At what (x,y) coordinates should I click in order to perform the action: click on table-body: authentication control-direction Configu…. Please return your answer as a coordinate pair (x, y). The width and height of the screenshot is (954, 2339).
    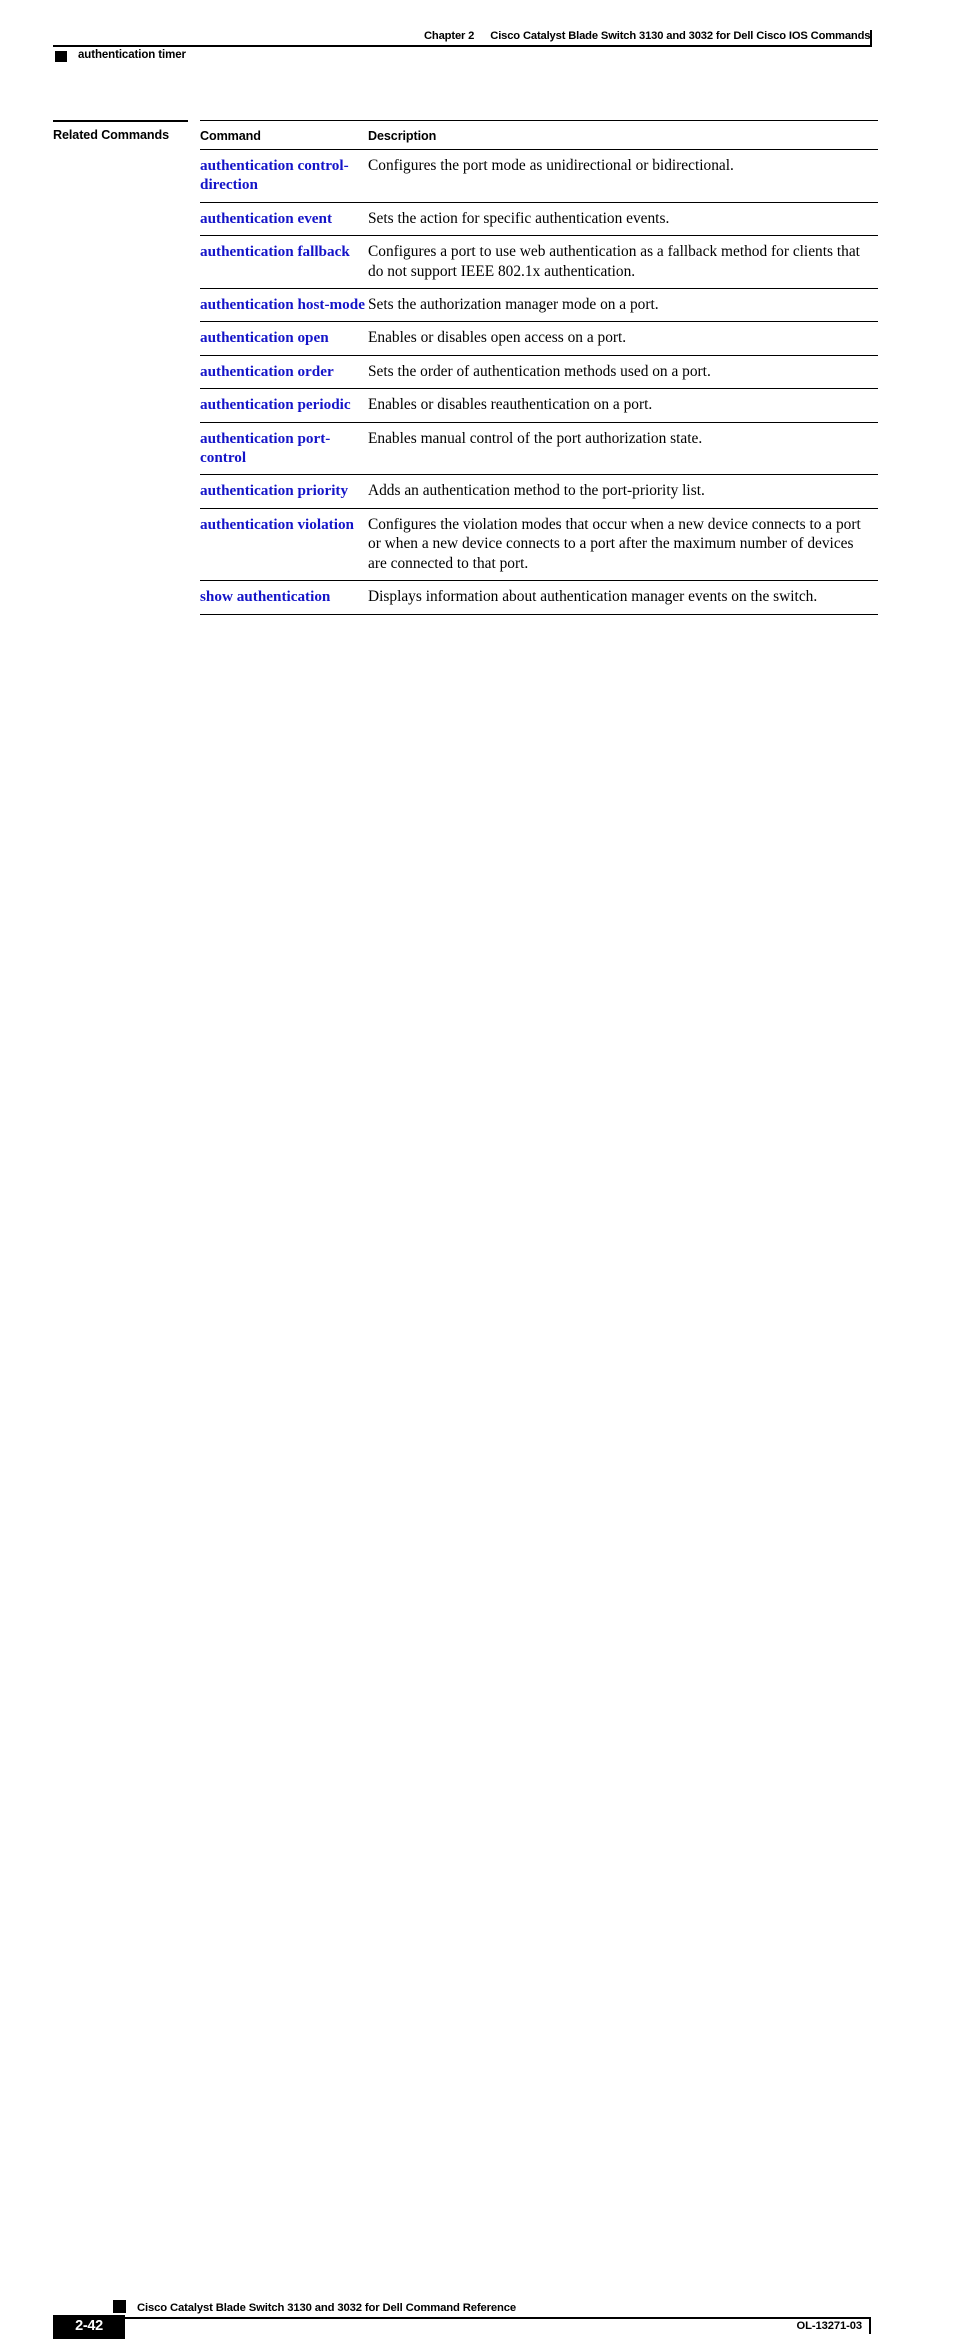
    Looking at the image, I should click on (539, 382).